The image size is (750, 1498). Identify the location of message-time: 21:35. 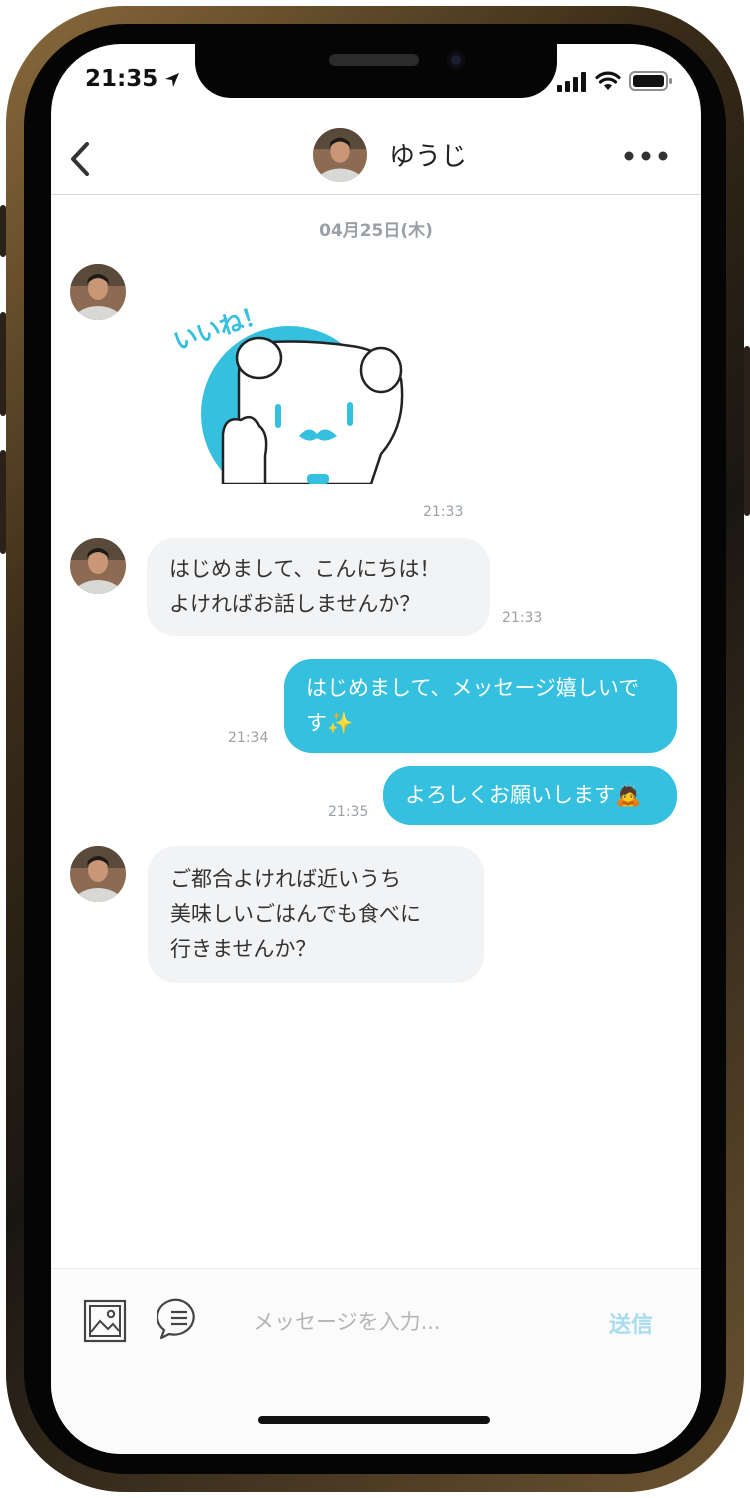
(348, 812).